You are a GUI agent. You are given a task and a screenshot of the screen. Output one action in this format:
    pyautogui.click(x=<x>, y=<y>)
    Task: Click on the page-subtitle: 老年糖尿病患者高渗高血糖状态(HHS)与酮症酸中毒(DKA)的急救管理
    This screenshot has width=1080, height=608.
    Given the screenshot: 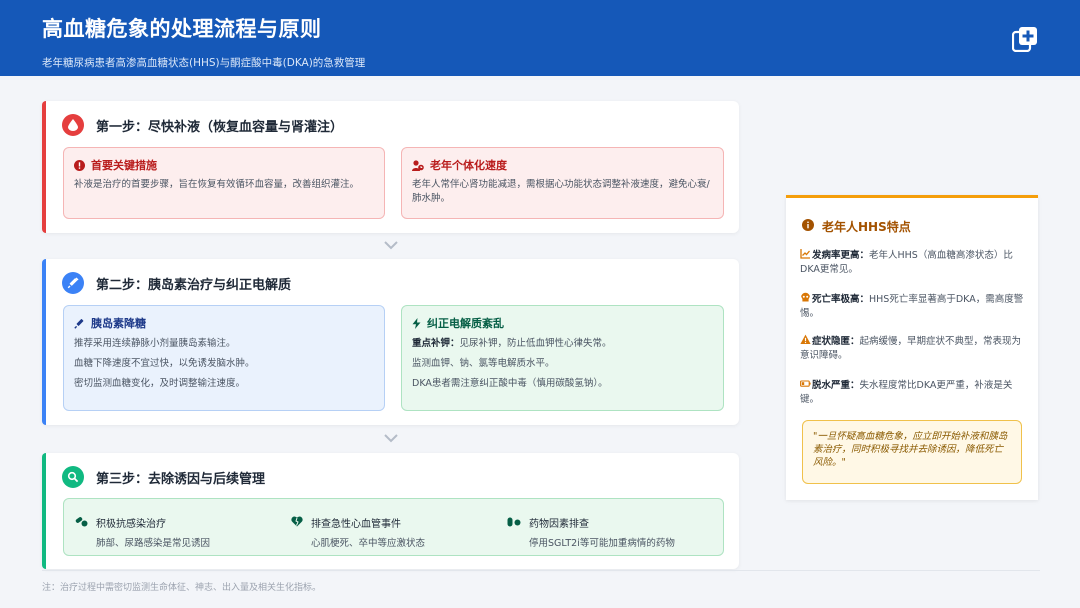 What is the action you would take?
    pyautogui.click(x=204, y=63)
    